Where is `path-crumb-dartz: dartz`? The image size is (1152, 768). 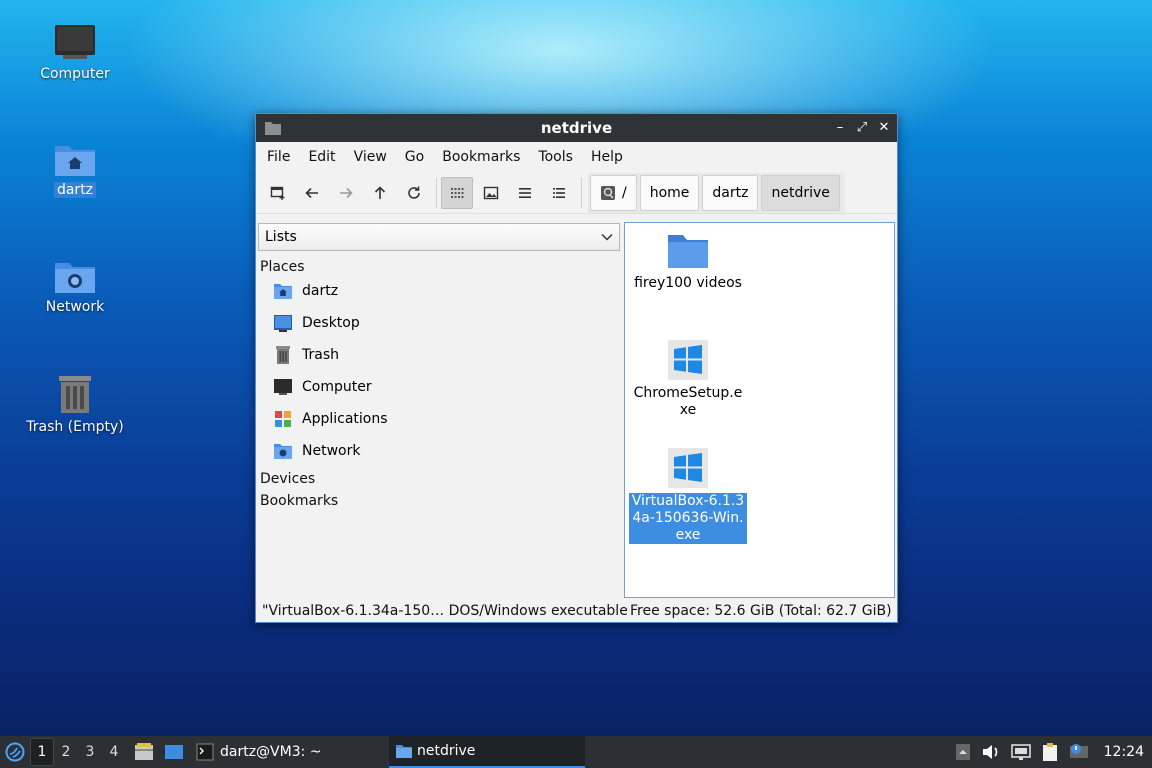
path-crumb-dartz: dartz is located at coordinates (730, 192).